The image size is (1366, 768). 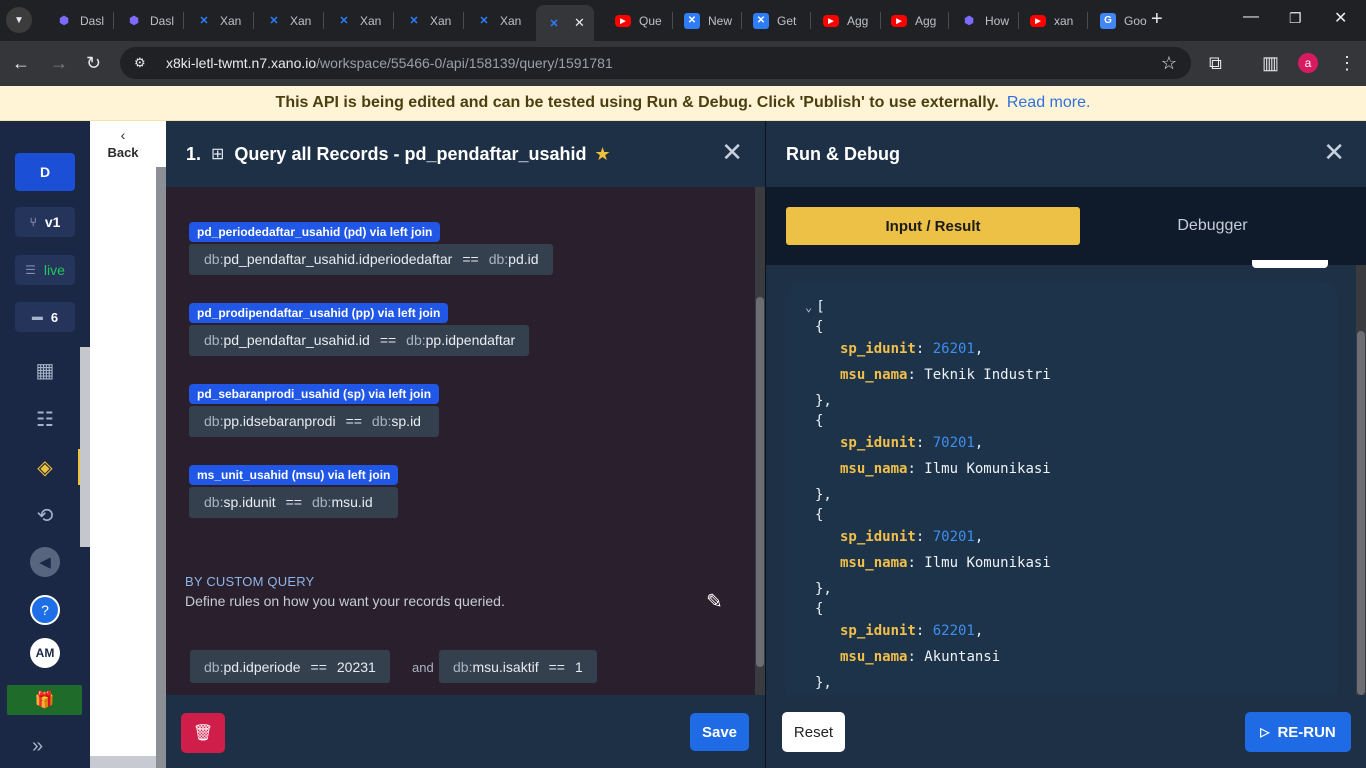 What do you see at coordinates (638, 20) in the screenshot?
I see `browser-tab: ▶ Que` at bounding box center [638, 20].